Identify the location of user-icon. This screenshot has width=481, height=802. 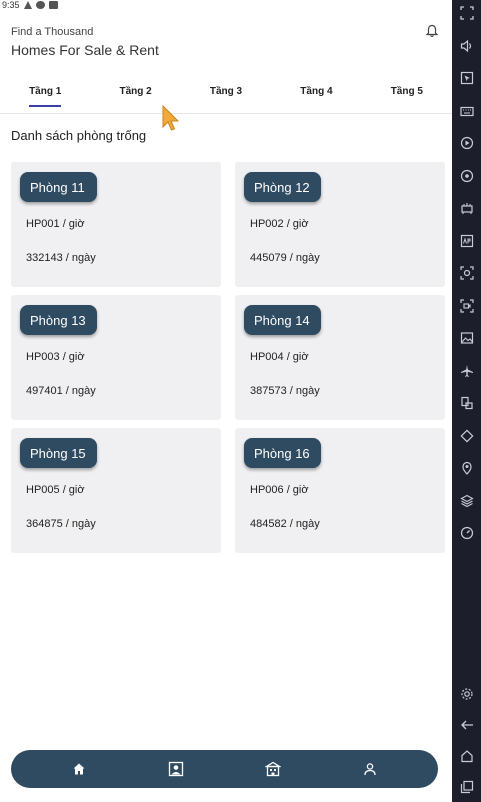
(369, 769).